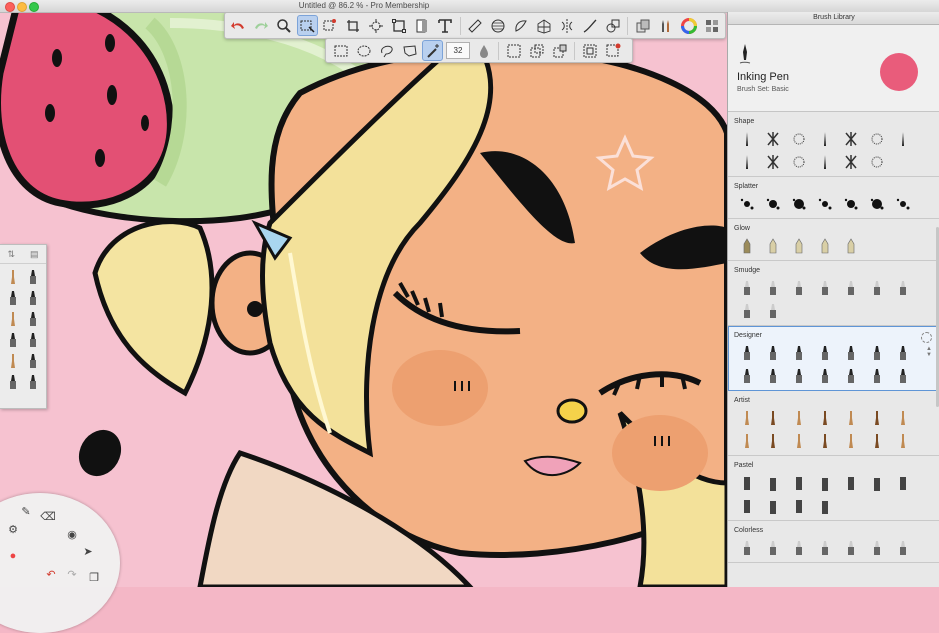  What do you see at coordinates (497, 25) in the screenshot?
I see `ellipse-guide-icon` at bounding box center [497, 25].